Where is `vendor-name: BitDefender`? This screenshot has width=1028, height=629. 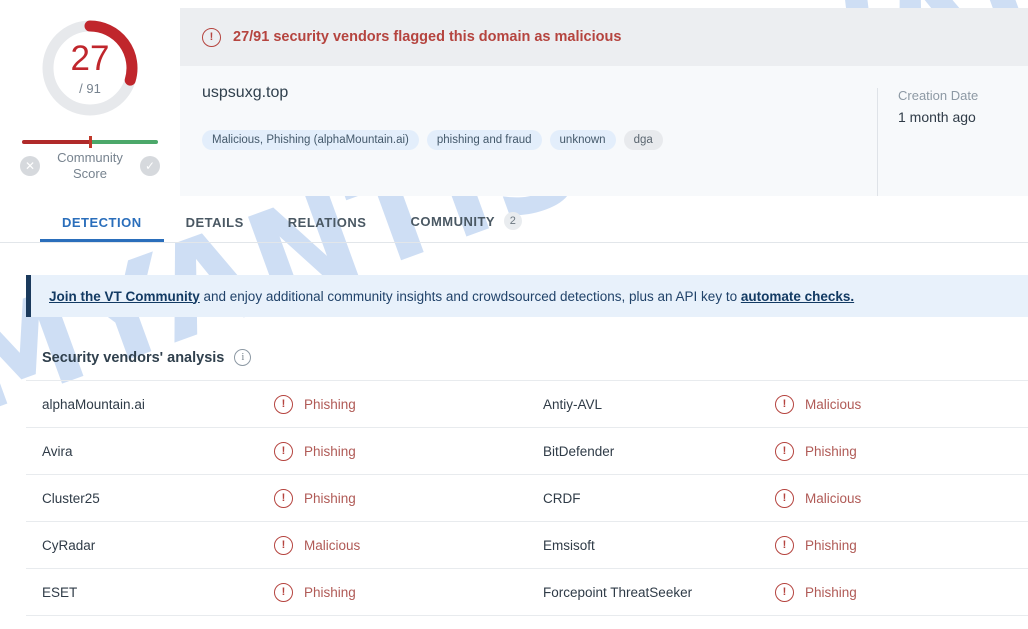
vendor-name: BitDefender is located at coordinates (579, 451).